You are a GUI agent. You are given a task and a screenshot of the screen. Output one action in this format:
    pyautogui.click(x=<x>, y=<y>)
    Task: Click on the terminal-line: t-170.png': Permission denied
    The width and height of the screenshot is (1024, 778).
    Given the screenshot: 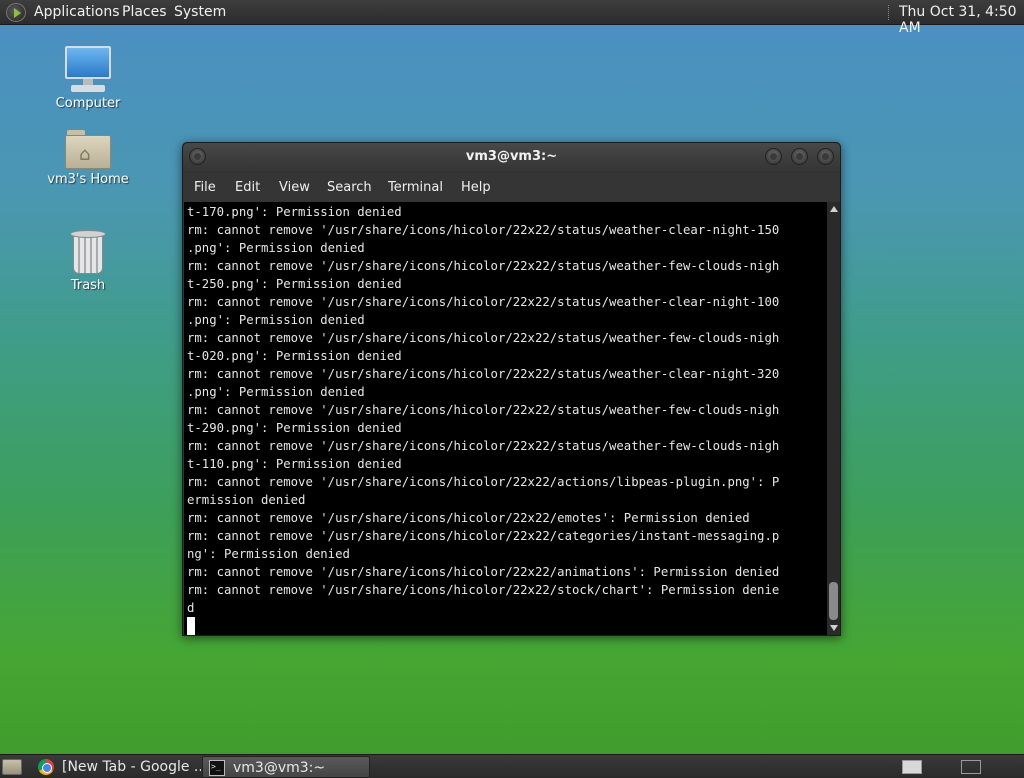 What is the action you would take?
    pyautogui.click(x=294, y=212)
    